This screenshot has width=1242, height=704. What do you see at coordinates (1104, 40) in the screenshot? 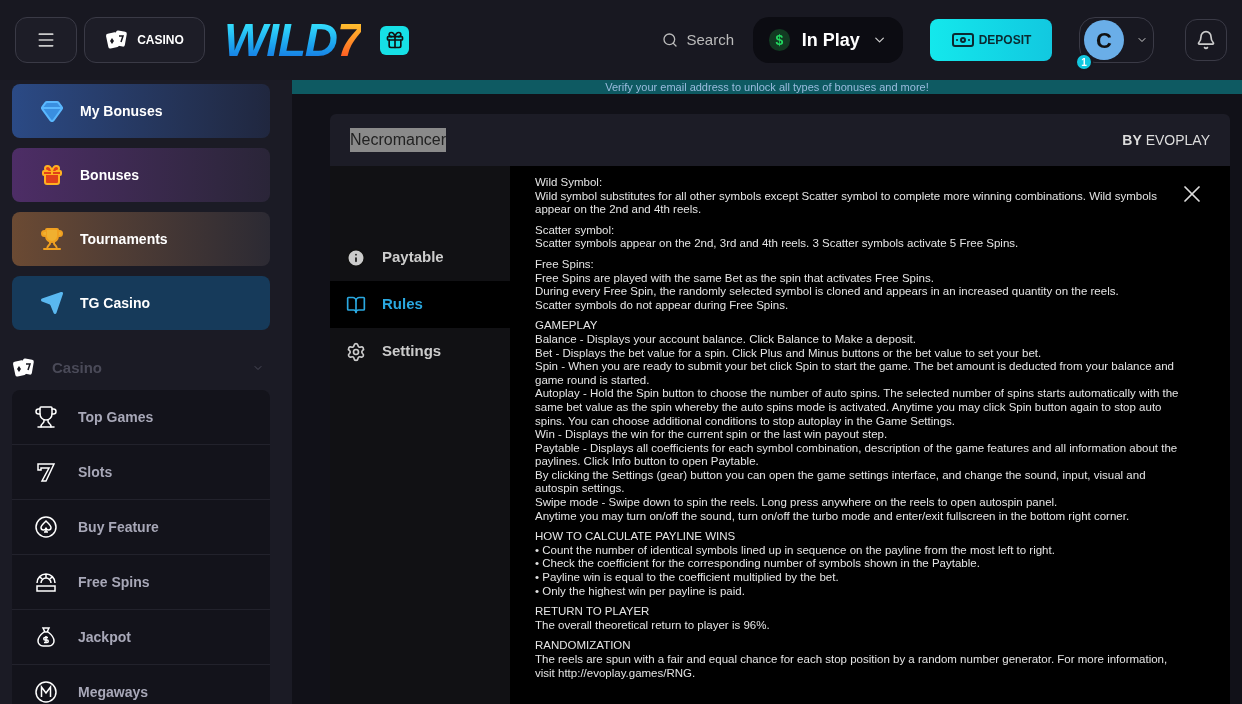
I see `avatar: C` at bounding box center [1104, 40].